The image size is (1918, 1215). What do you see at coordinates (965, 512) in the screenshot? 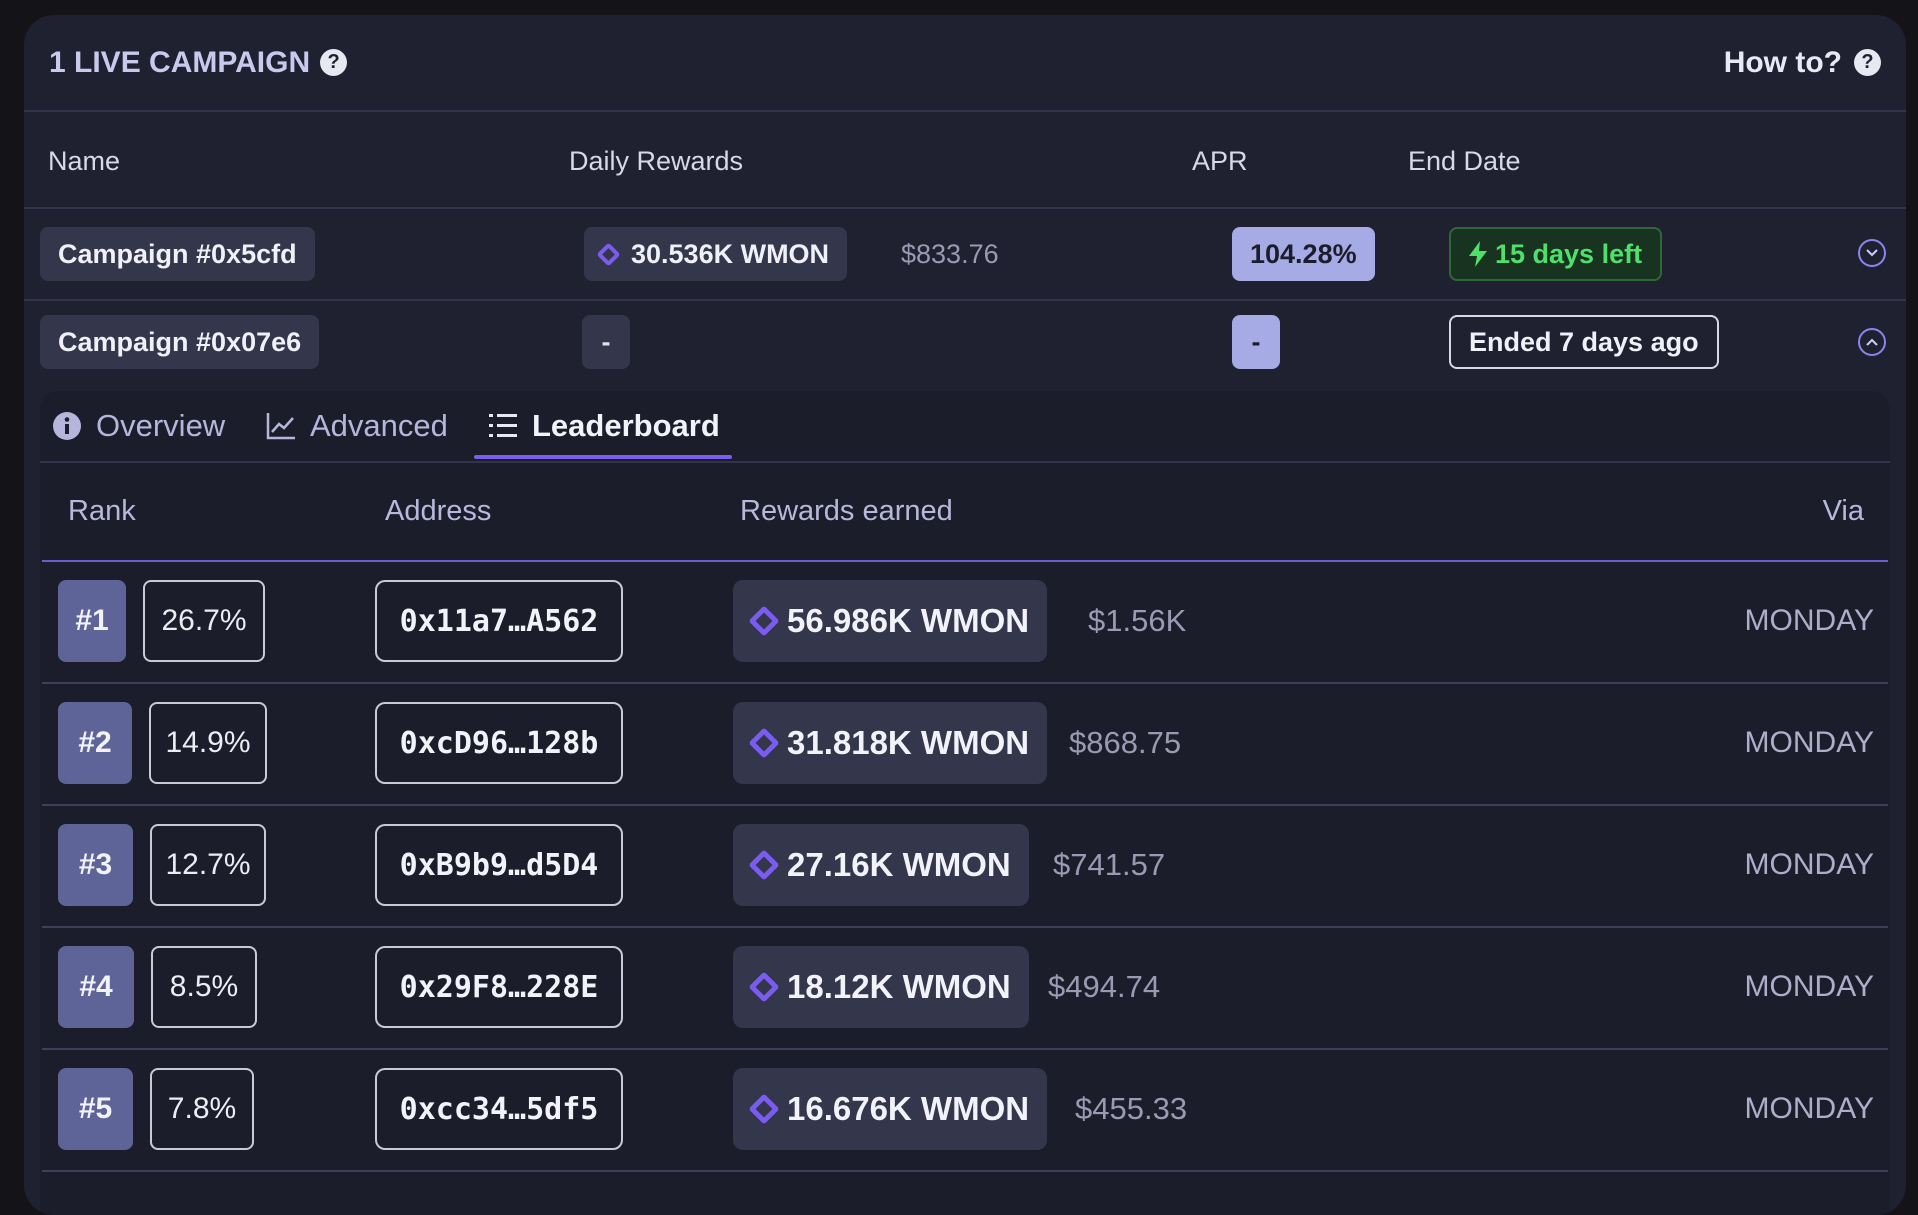
I see `leaderboard-header: Rank Address Rewards earned Via` at bounding box center [965, 512].